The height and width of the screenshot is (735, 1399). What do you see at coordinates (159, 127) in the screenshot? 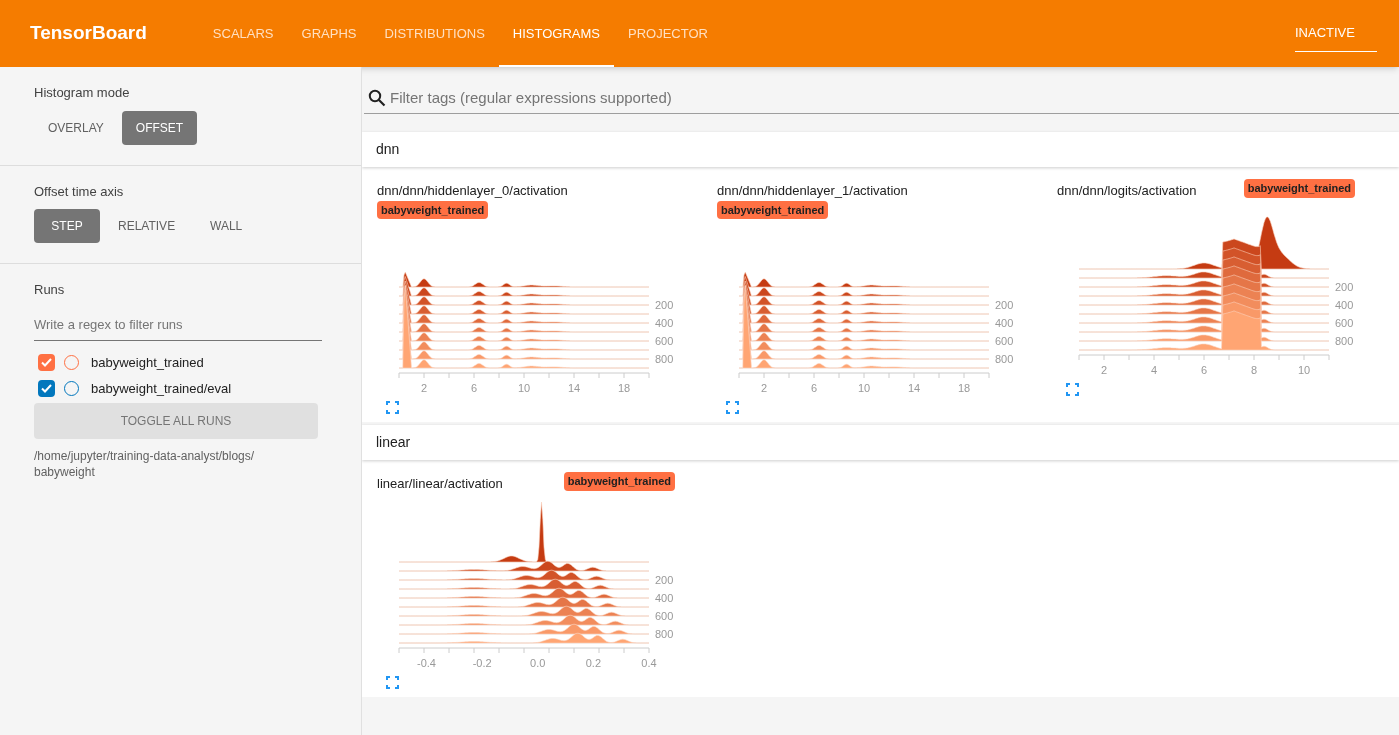
I see `mode-toggle: OFFSET` at bounding box center [159, 127].